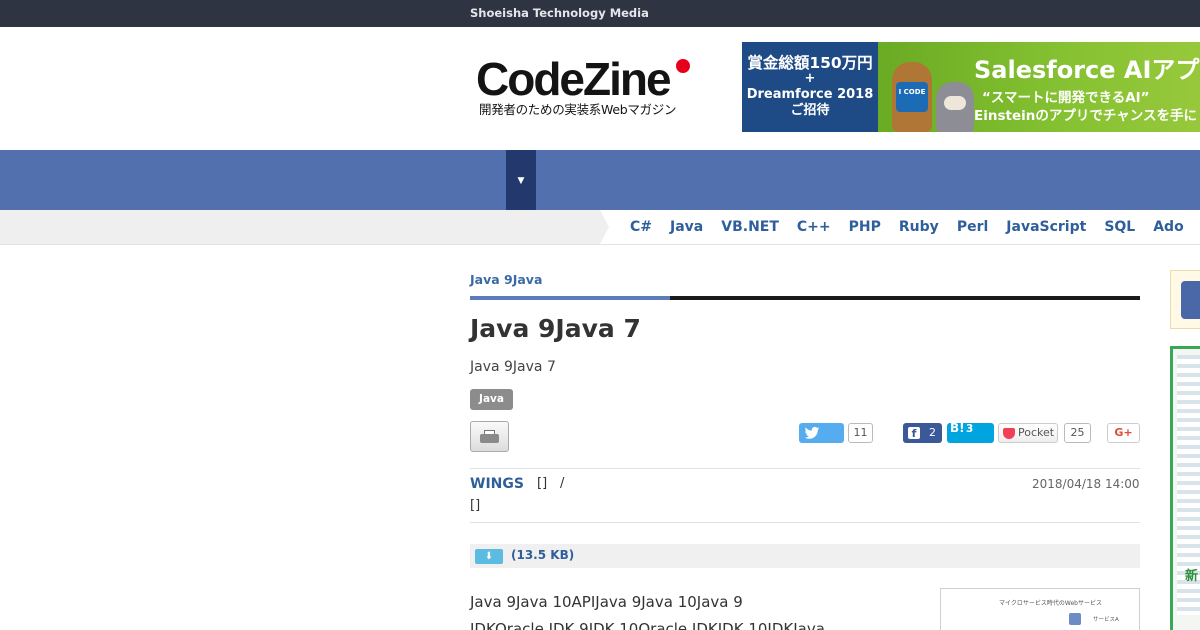 This screenshot has height=630, width=1200. I want to click on lang-link-ruby: Ruby, so click(919, 227).